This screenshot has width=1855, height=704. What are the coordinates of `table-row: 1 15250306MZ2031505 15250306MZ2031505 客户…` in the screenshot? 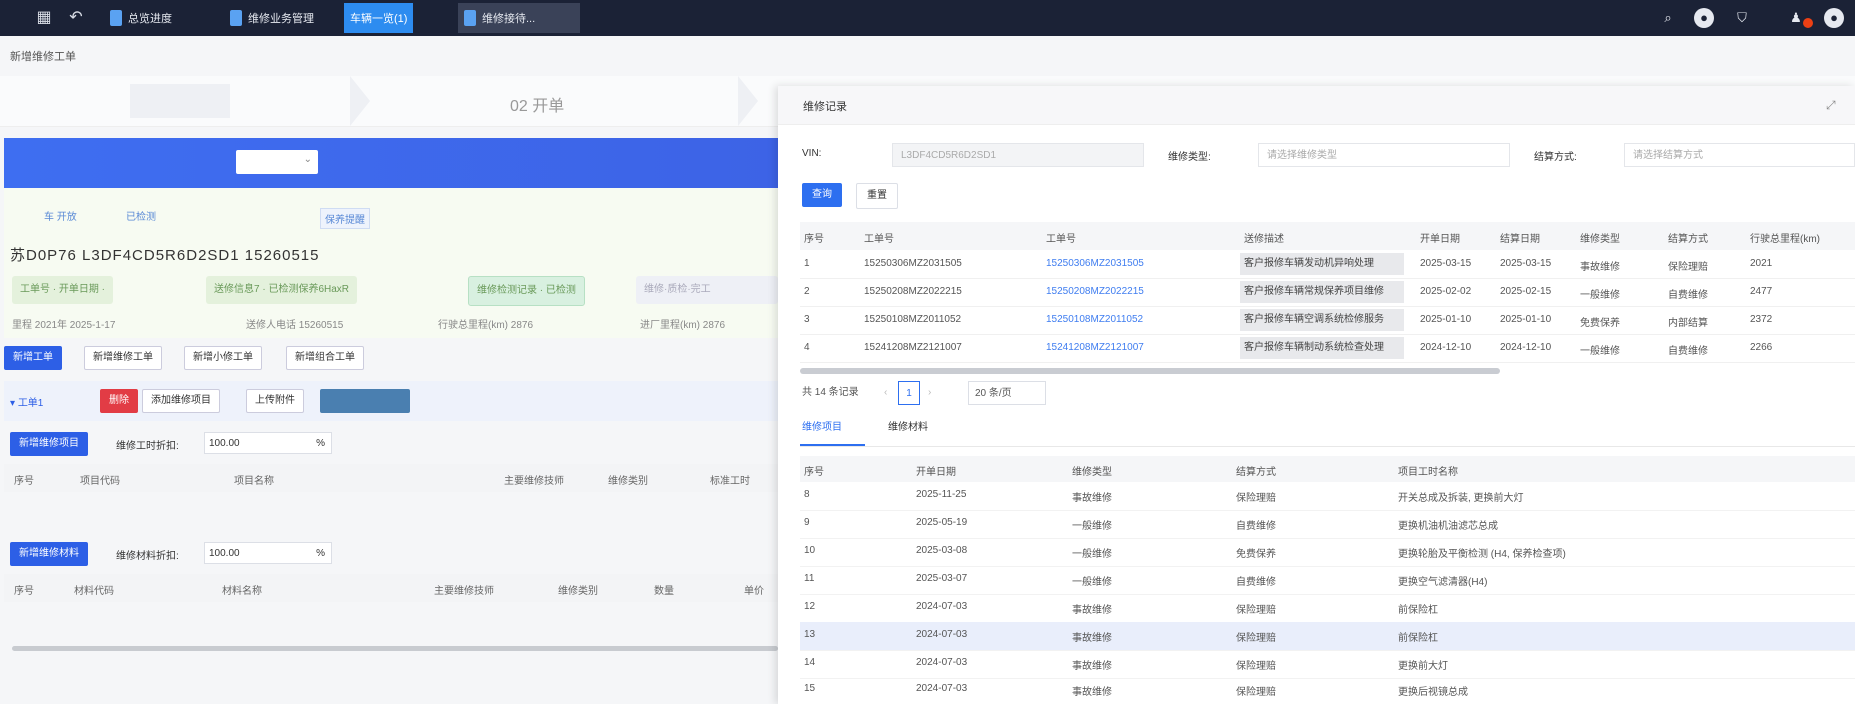 It's located at (1327, 264).